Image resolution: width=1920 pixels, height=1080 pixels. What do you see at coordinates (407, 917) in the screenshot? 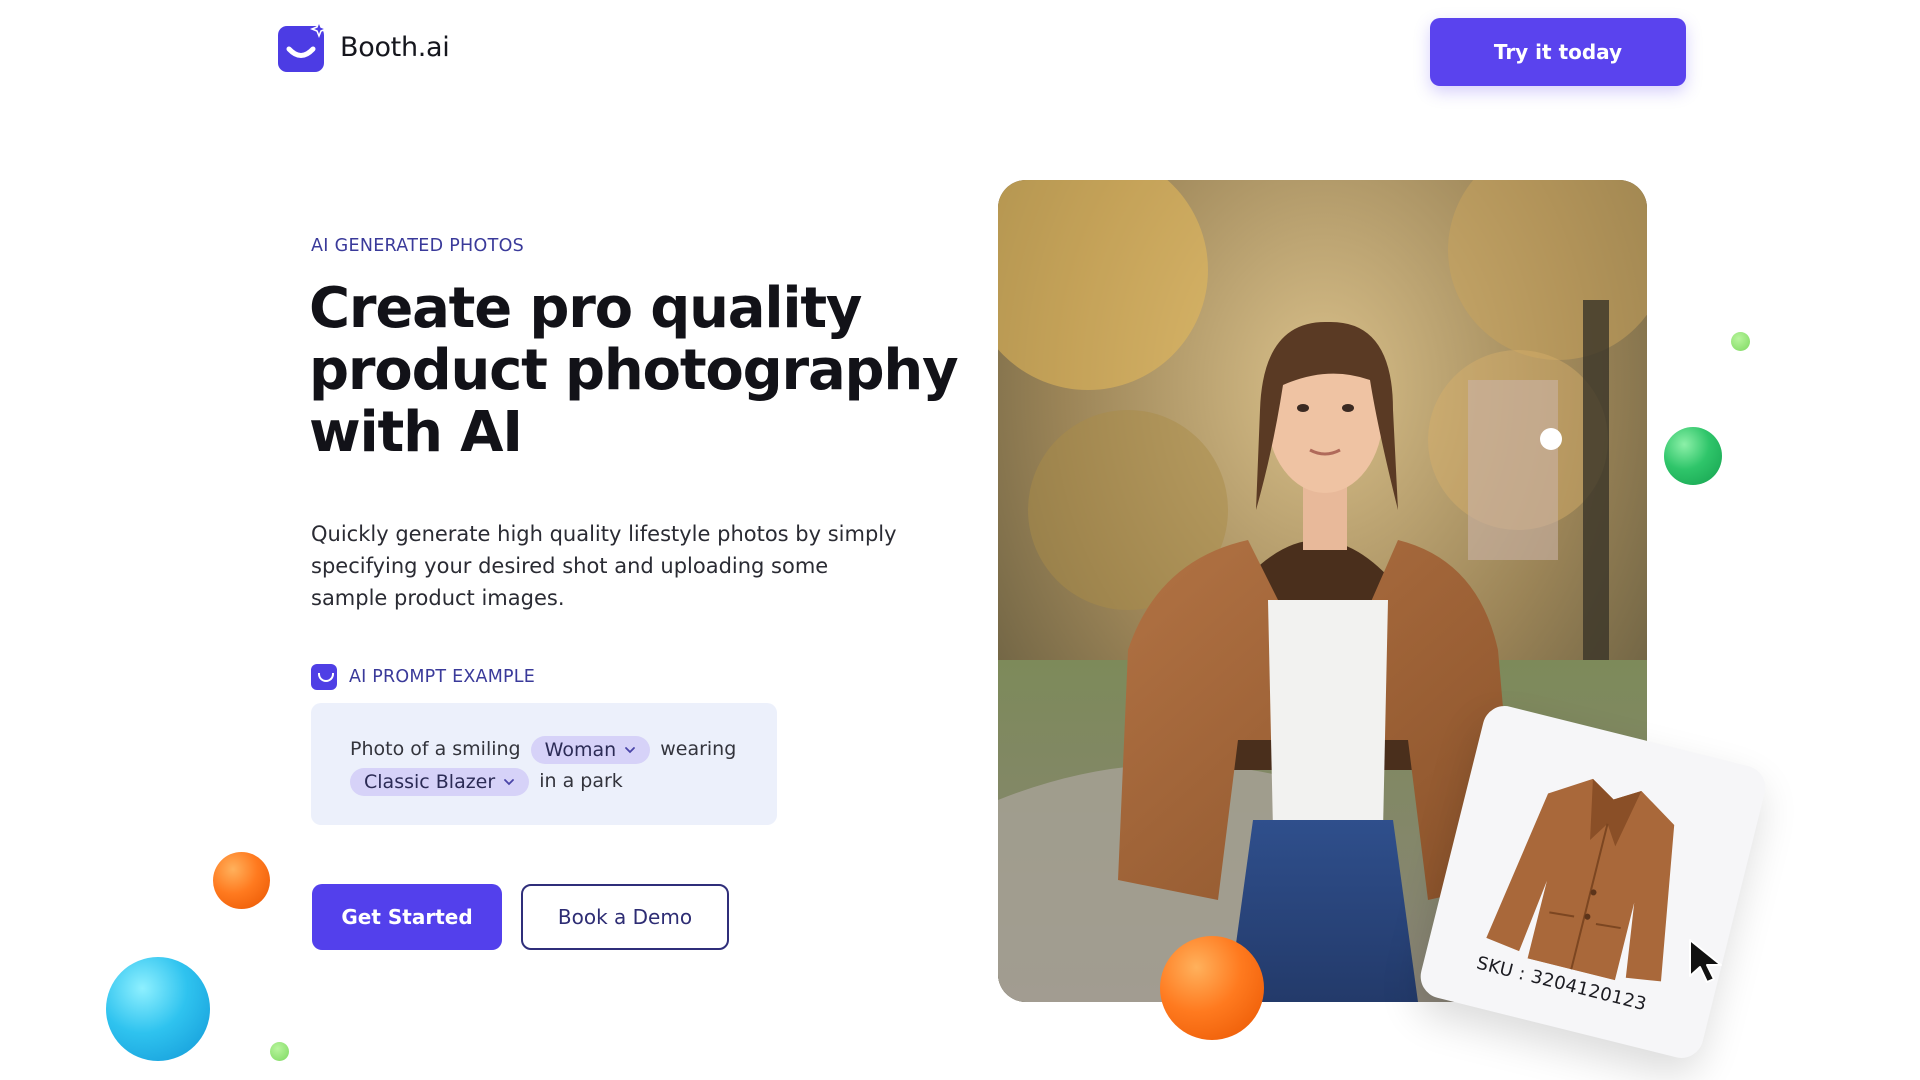
I see `get-started-button: Get Started` at bounding box center [407, 917].